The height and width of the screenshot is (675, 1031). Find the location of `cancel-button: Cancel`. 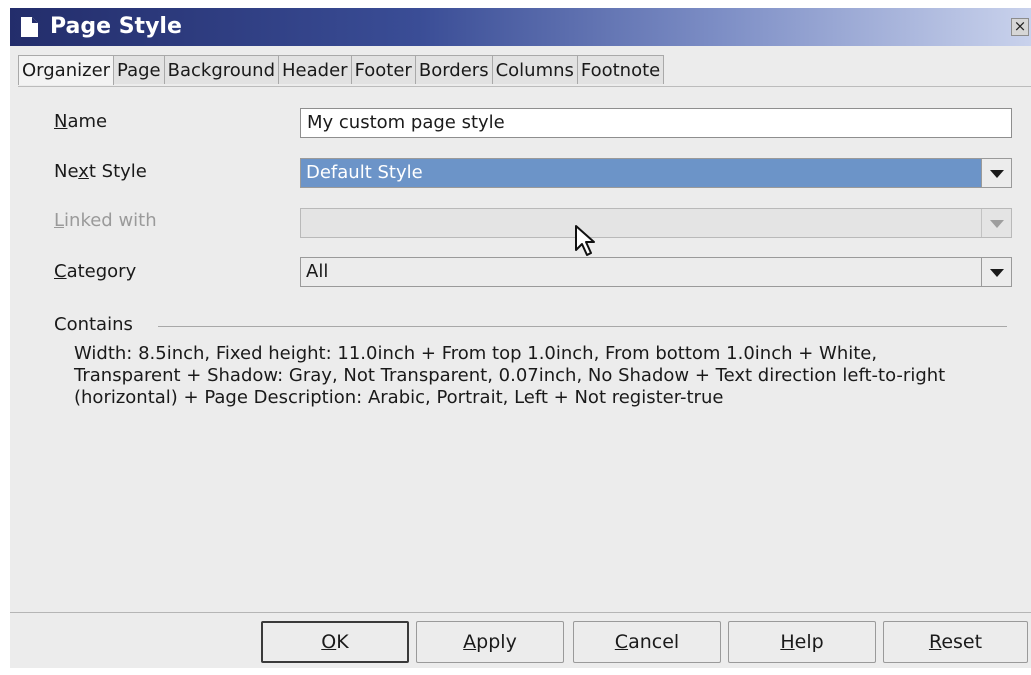

cancel-button: Cancel is located at coordinates (647, 642).